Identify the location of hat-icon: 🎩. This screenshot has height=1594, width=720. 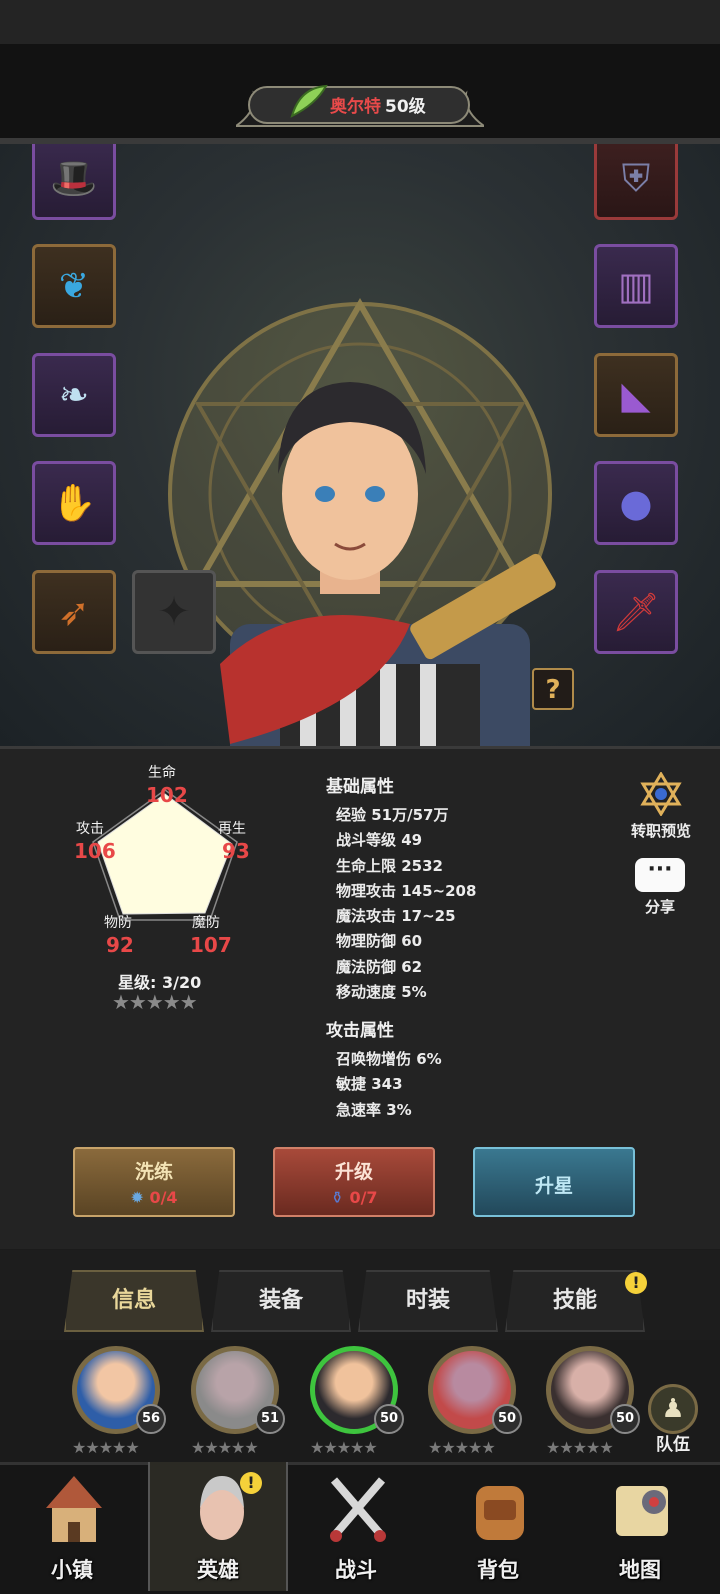
(74, 177).